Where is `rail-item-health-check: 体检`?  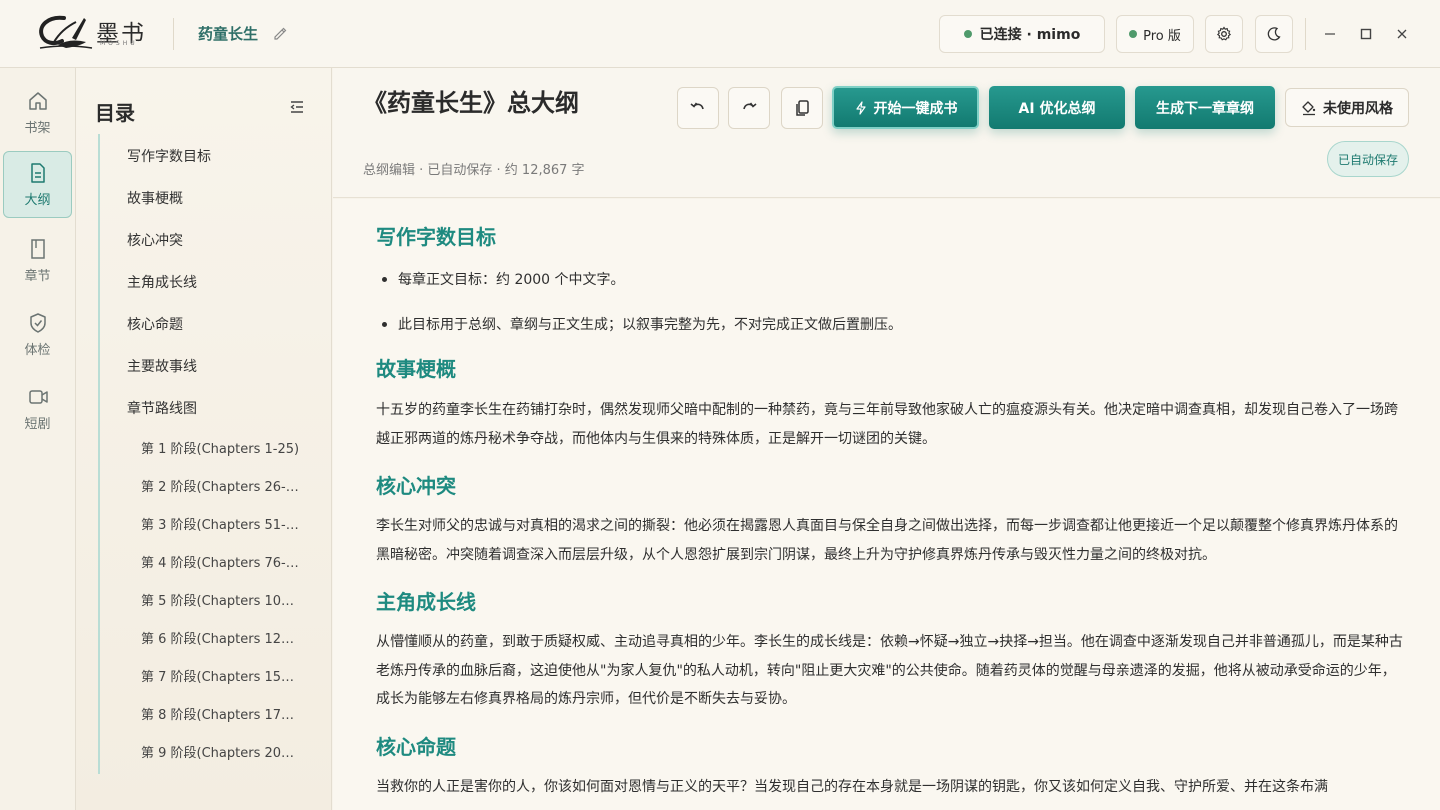
rail-item-health-check: 体检 is located at coordinates (37, 334).